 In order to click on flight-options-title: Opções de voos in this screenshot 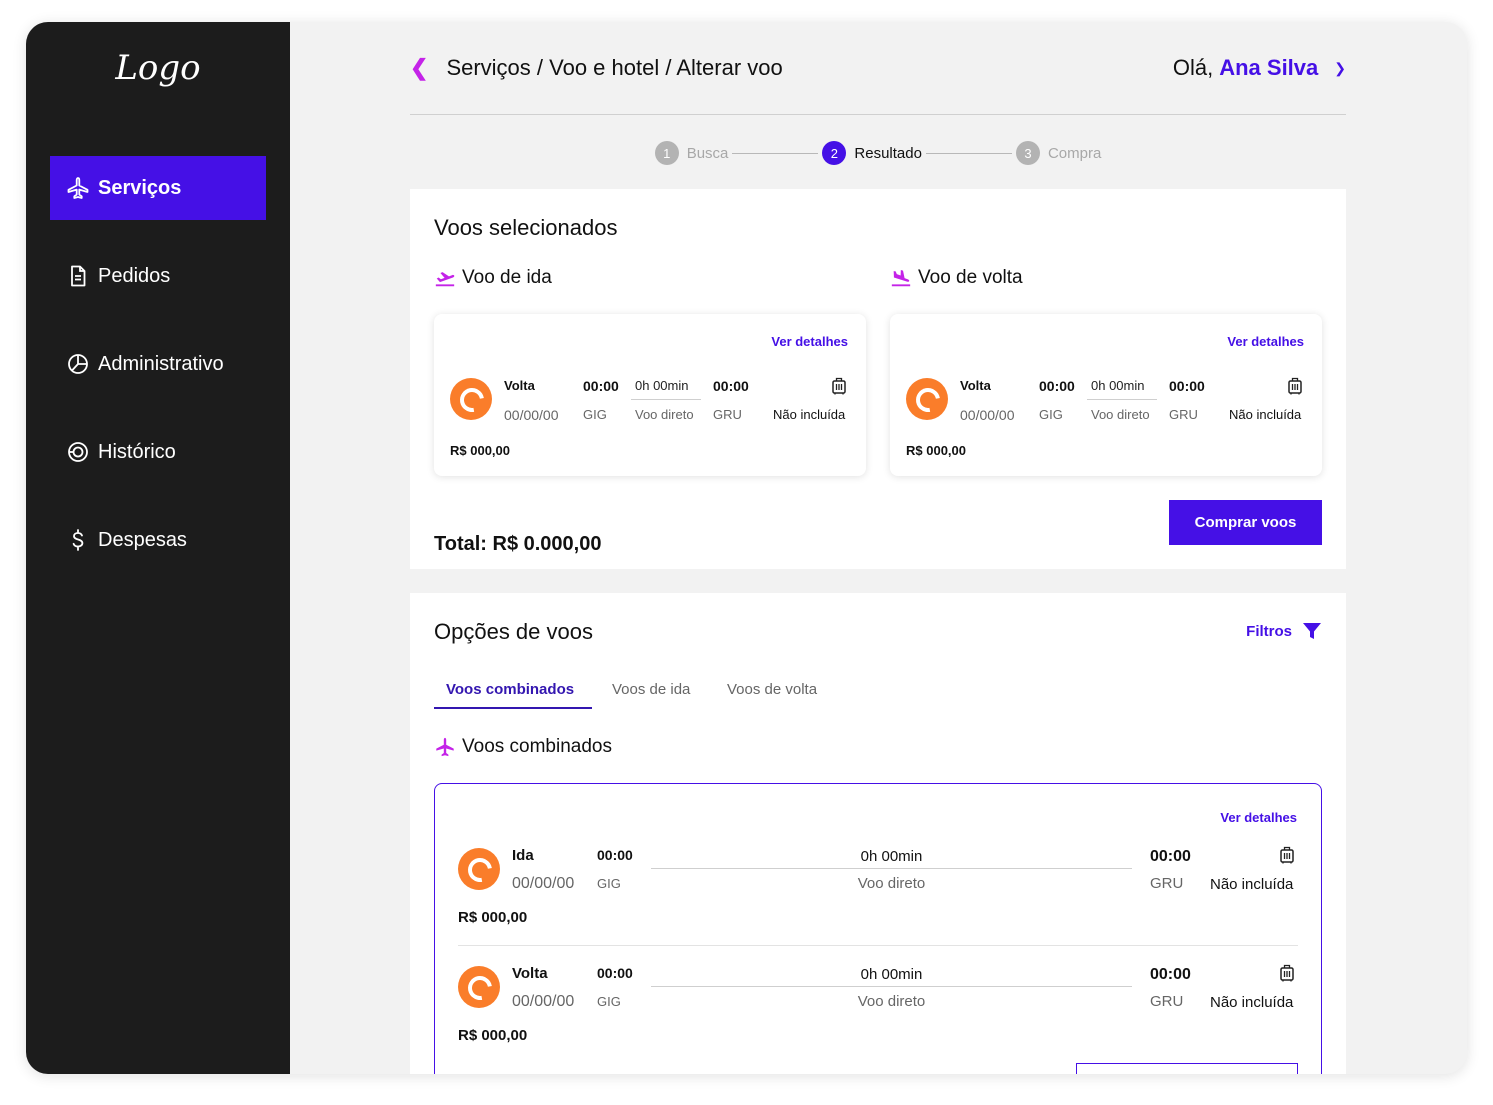, I will do `click(513, 631)`.